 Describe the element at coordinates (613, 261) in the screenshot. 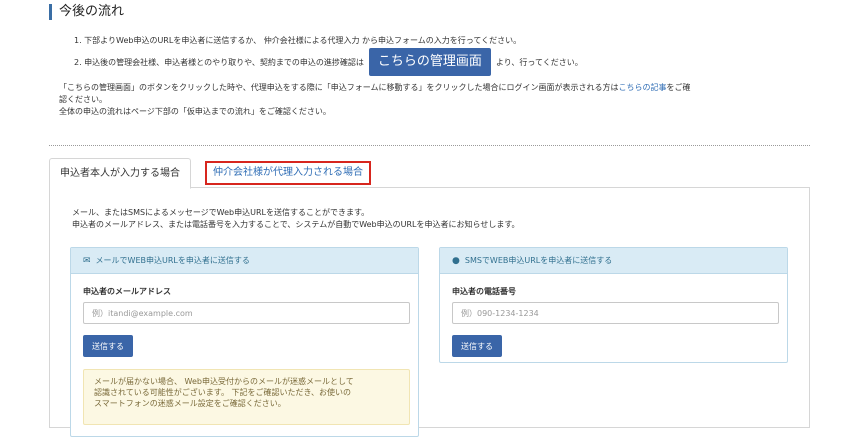

I see `sms-card-header: ● SMSでWEB申込URLを申込者に送信する` at that location.